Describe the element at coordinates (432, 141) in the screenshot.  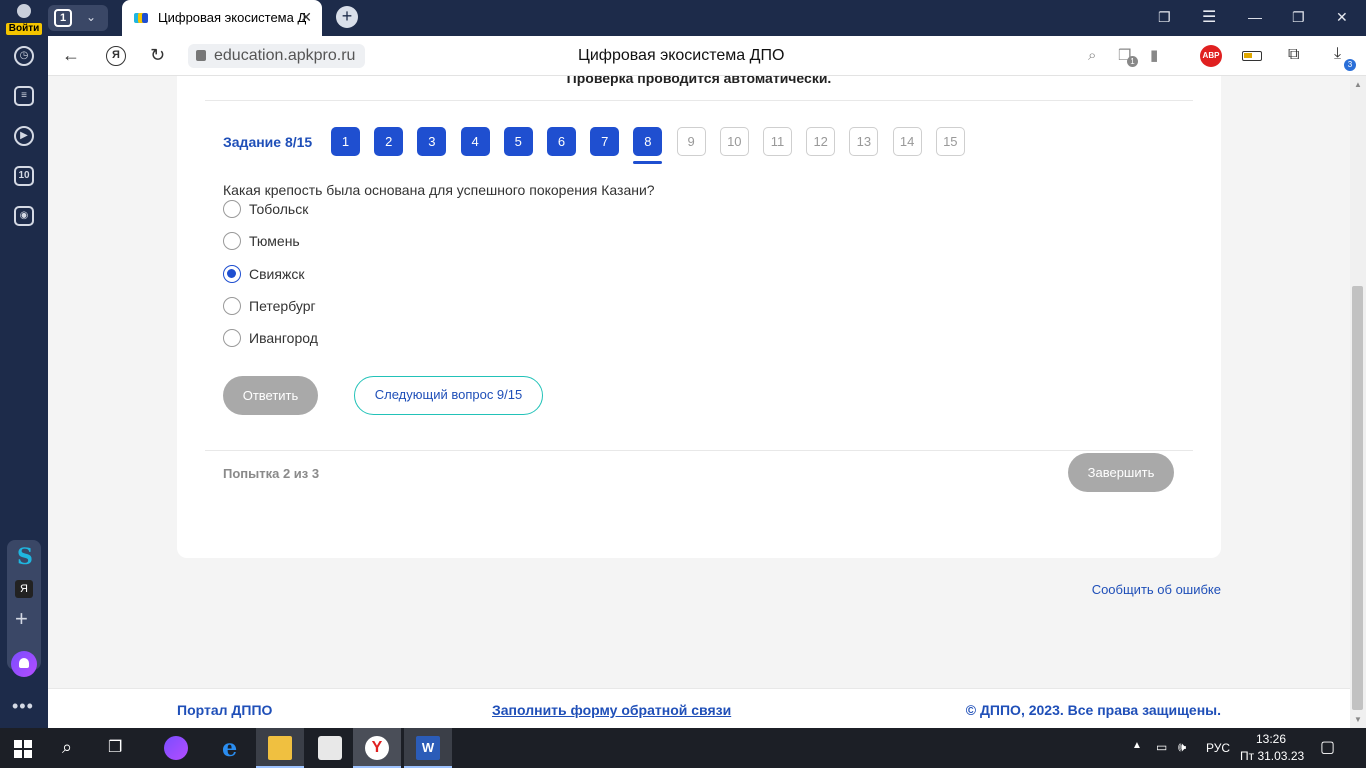
I see `question-nav-button: 3` at that location.